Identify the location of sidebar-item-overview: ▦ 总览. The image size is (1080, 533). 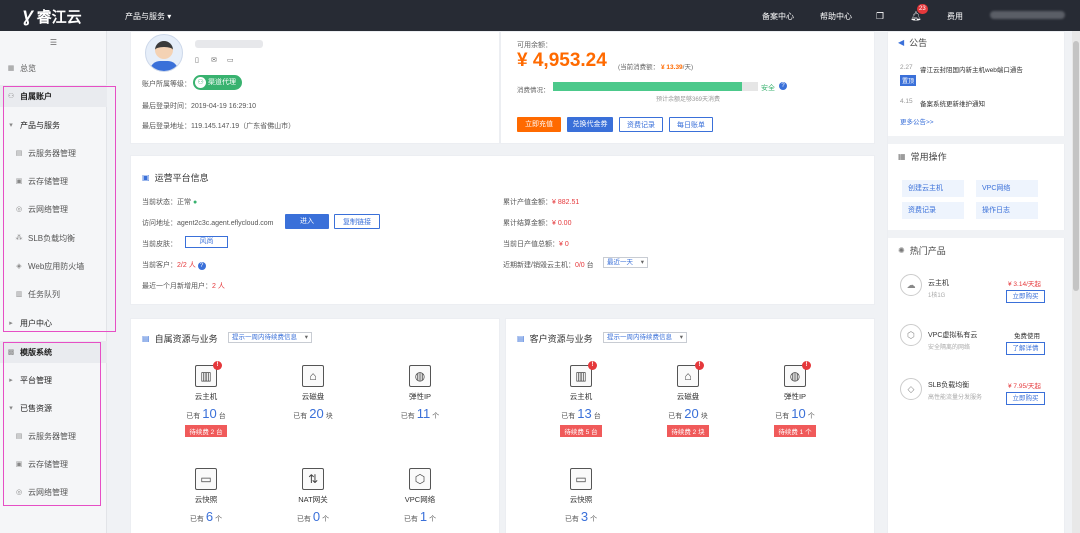
(53, 68).